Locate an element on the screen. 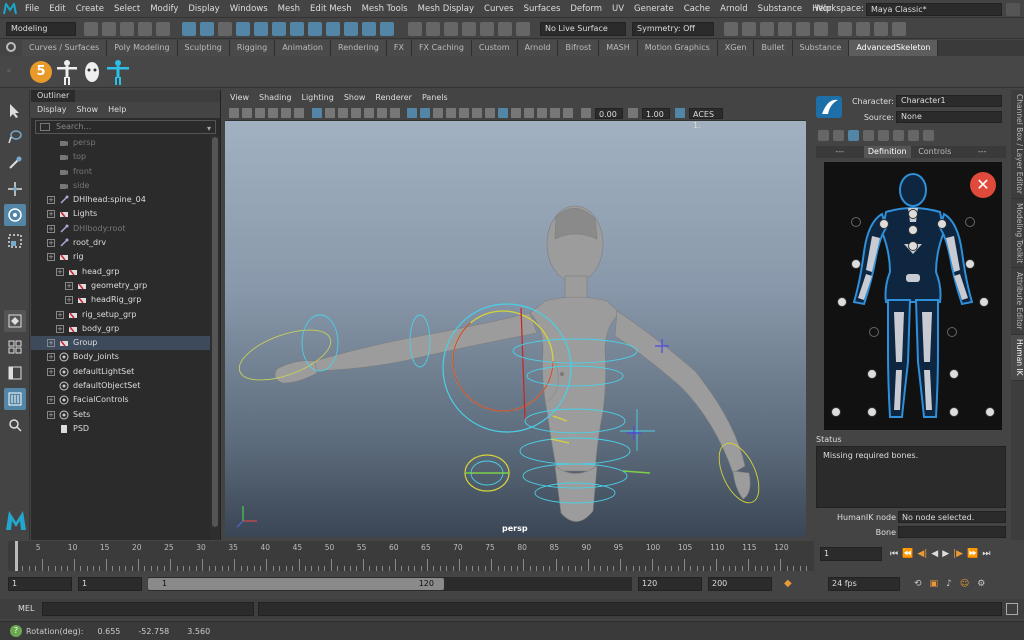 The height and width of the screenshot is (640, 1024). humanik-tab-controls: Controls is located at coordinates (935, 152).